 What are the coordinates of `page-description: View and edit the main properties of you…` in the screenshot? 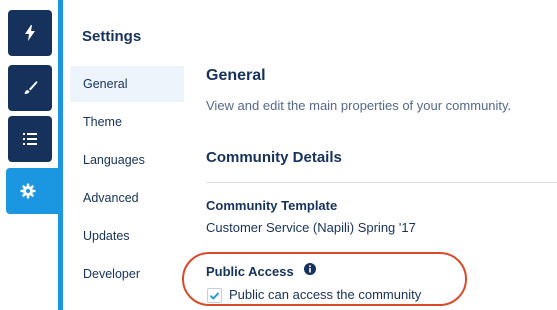 It's located at (359, 105).